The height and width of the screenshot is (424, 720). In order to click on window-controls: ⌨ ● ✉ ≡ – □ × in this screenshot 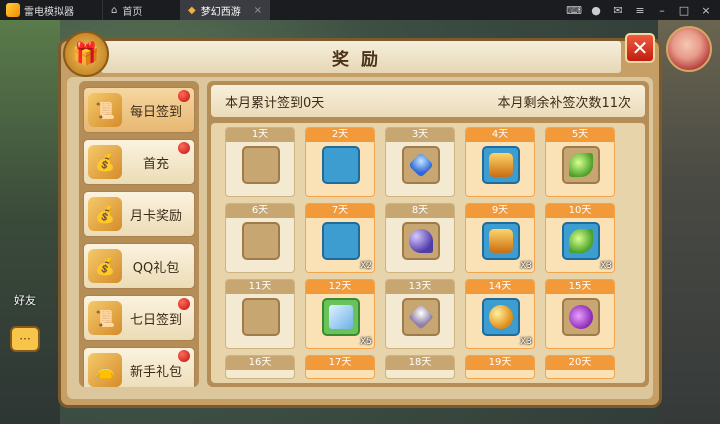, I will do `click(643, 10)`.